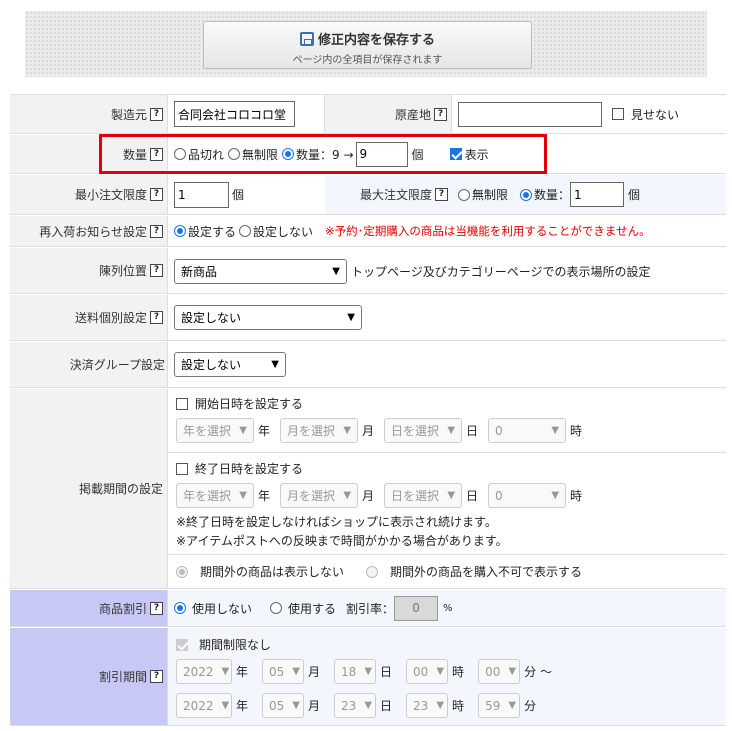 The width and height of the screenshot is (732, 731). Describe the element at coordinates (427, 705) in the screenshot. I see `discount-end-hour-select: 23 ▼` at that location.